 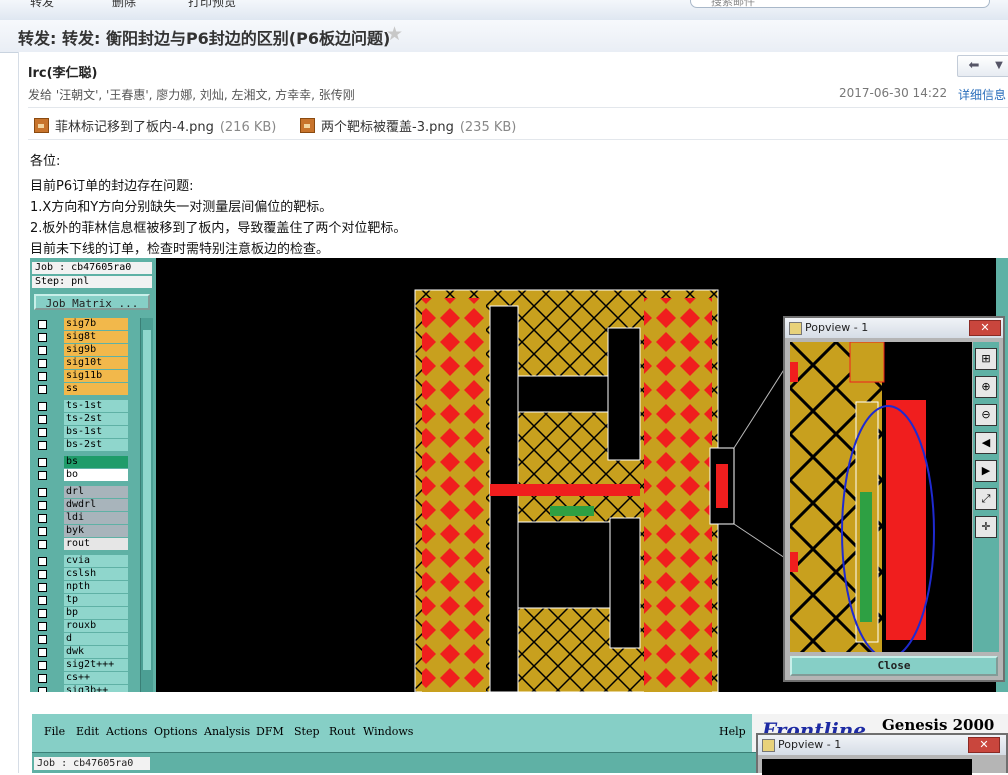 What do you see at coordinates (175, 731) in the screenshot?
I see `menu-options: Options` at bounding box center [175, 731].